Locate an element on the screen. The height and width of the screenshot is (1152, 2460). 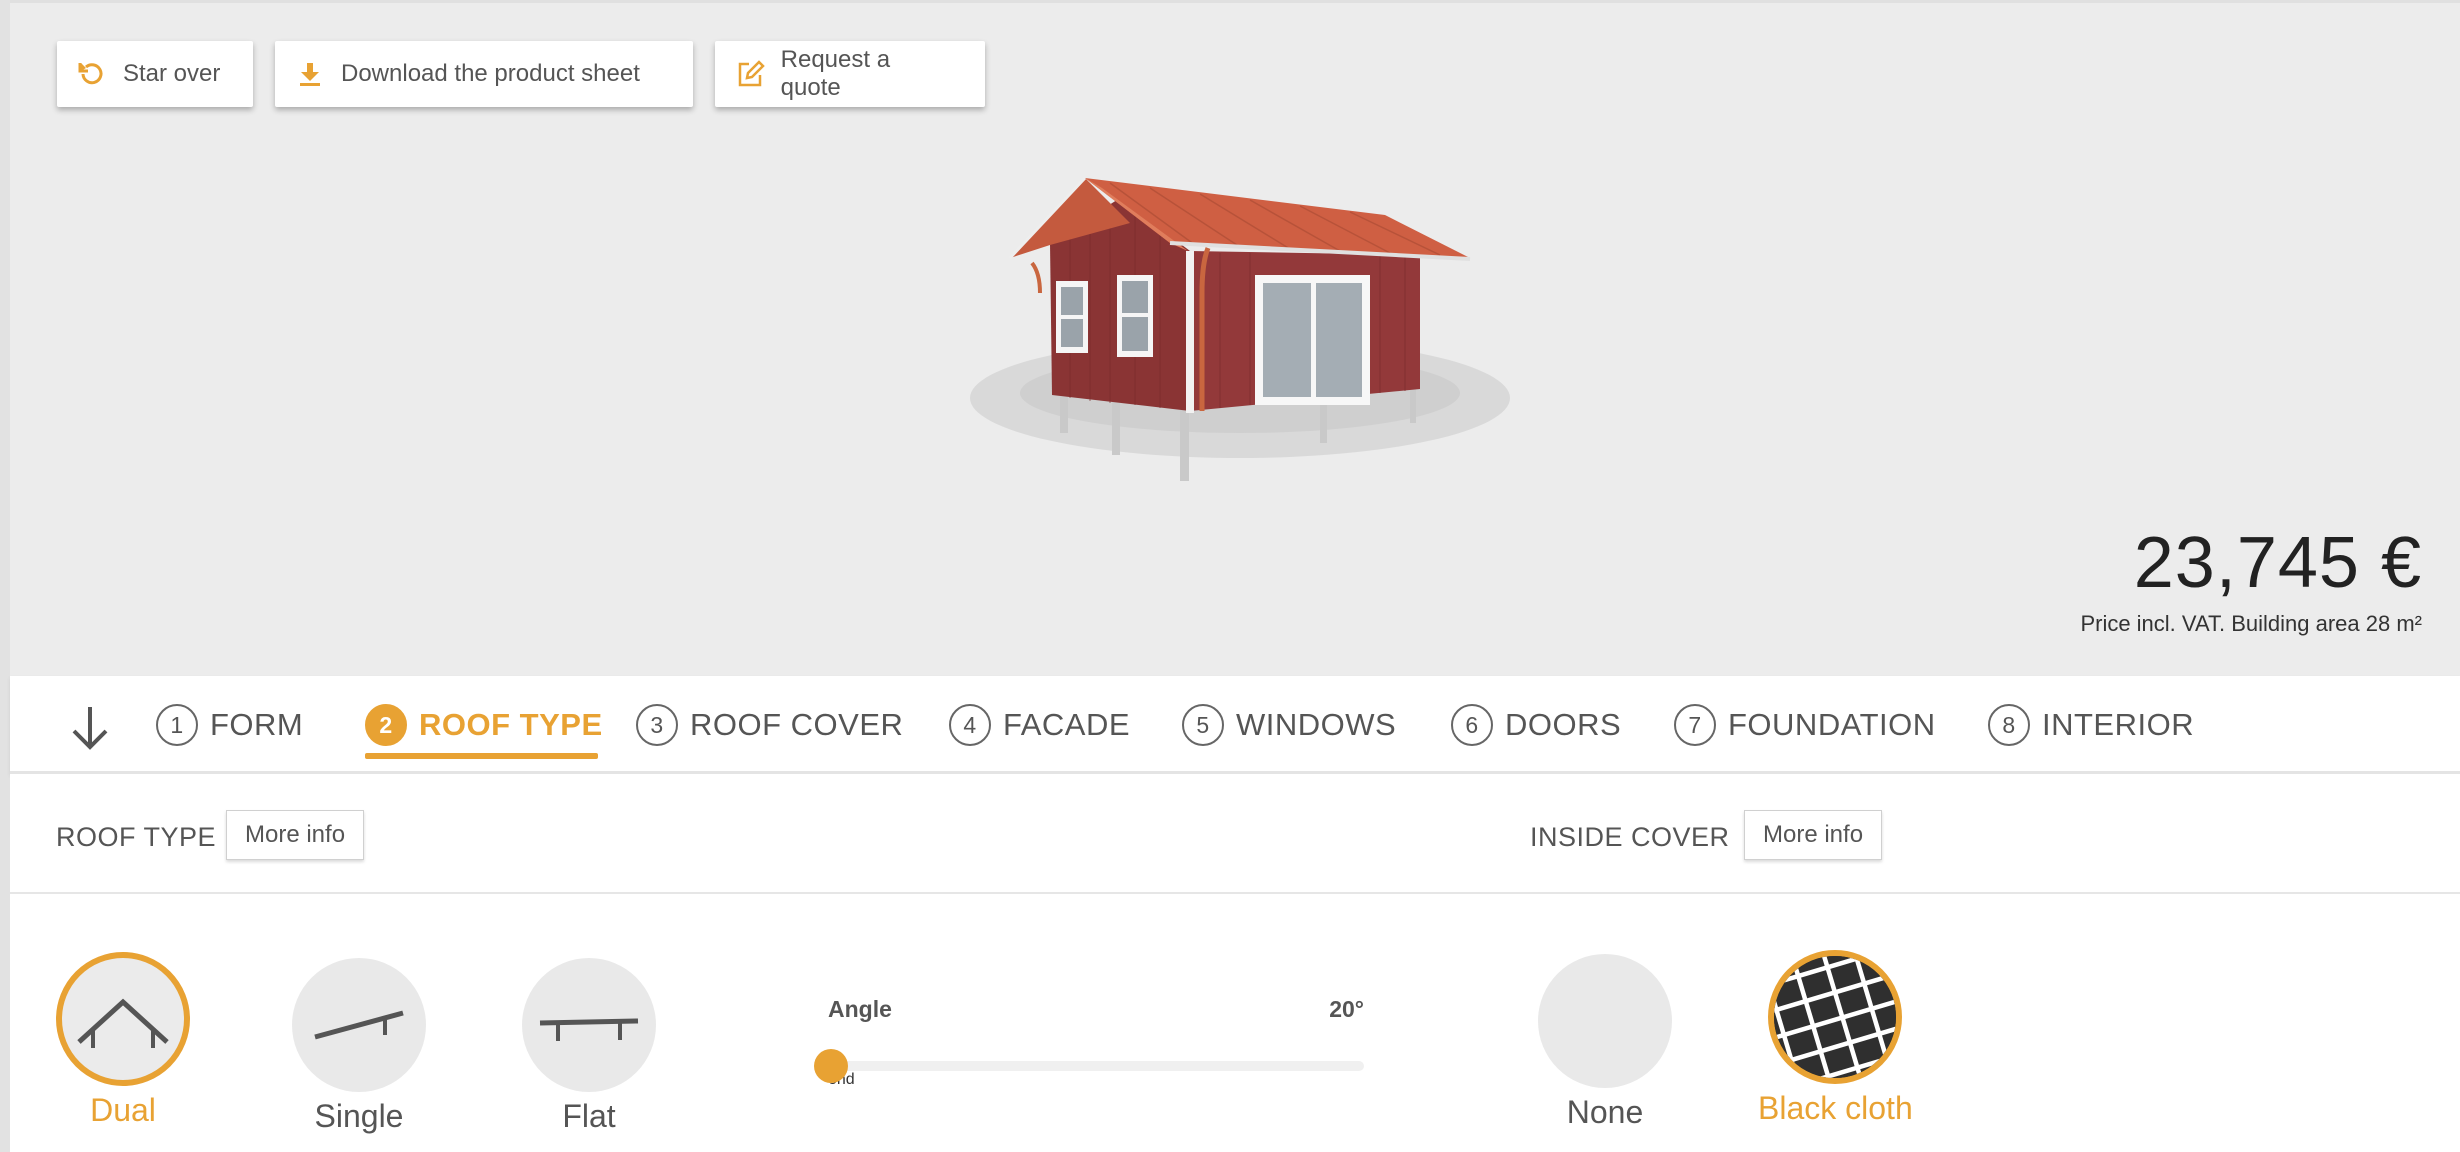
step-number: 4 is located at coordinates (970, 725).